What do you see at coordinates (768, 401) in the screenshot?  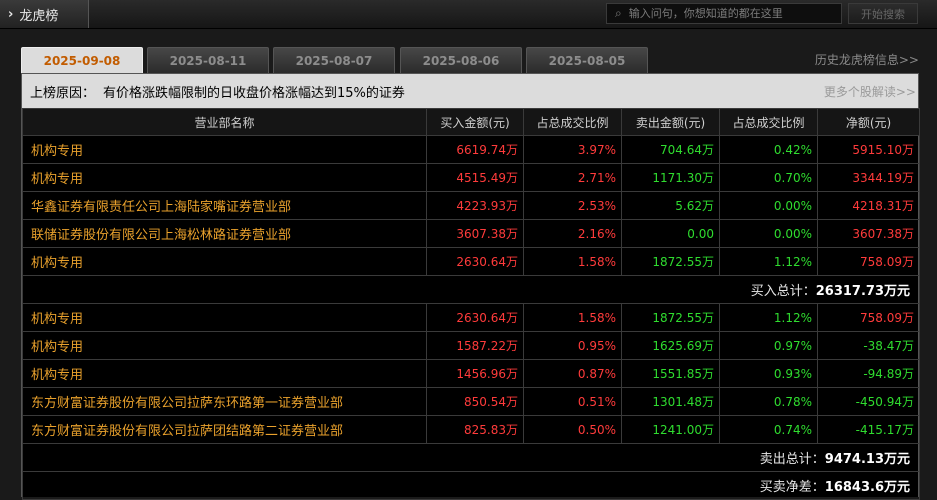 I see `sell-pct: 0.78%` at bounding box center [768, 401].